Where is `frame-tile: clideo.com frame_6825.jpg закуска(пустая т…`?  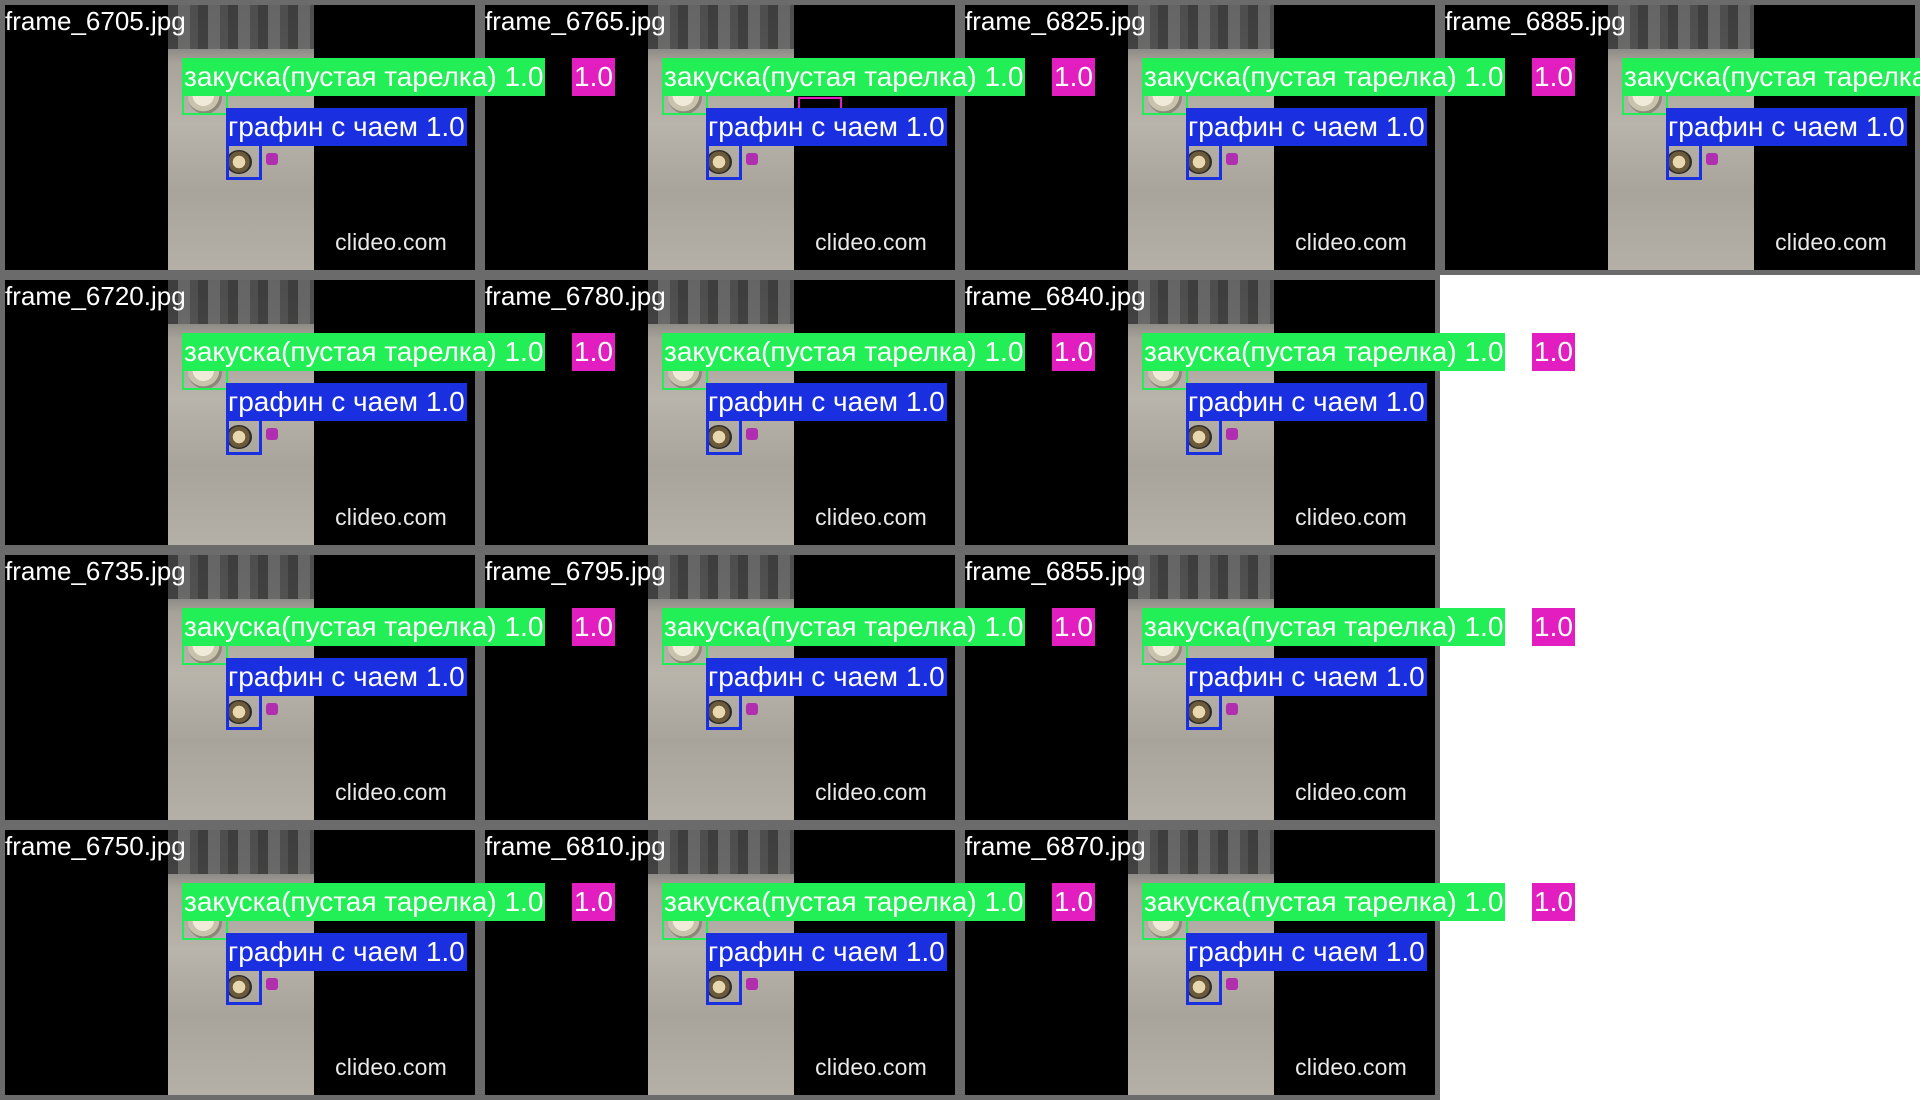
frame-tile: clideo.com frame_6825.jpg закуска(пустая т… is located at coordinates (1267, 137).